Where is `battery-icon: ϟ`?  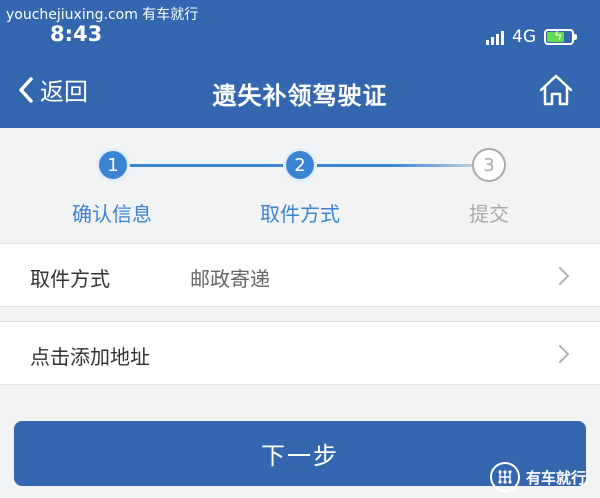 battery-icon: ϟ is located at coordinates (560, 37).